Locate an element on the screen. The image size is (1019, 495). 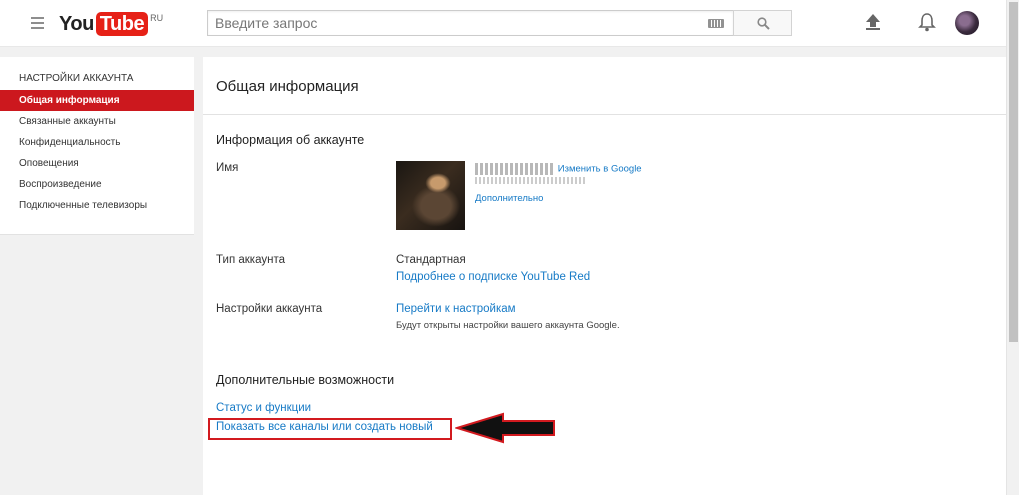
profile-photo is located at coordinates (430, 195).